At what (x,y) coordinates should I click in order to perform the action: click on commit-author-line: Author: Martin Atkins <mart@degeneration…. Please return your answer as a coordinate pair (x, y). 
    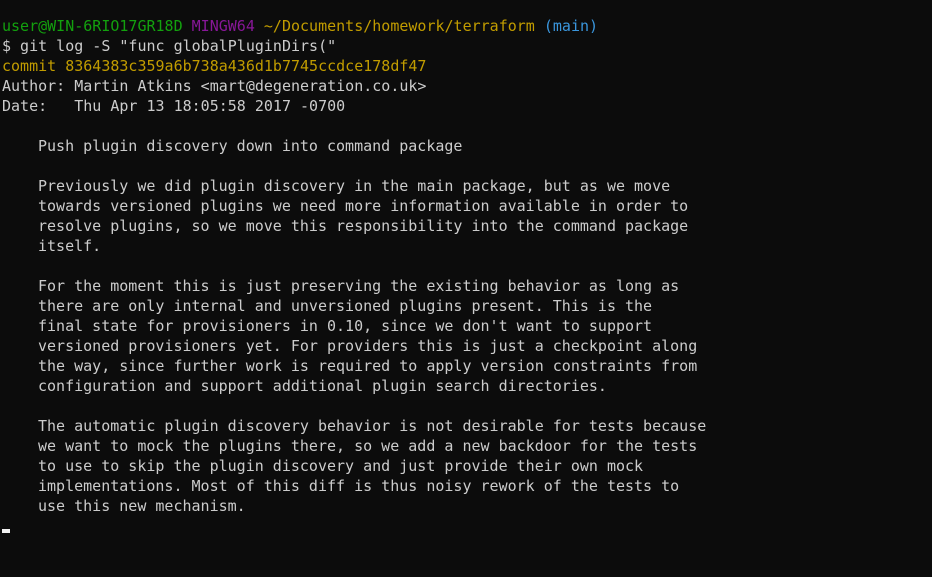
    Looking at the image, I should click on (214, 86).